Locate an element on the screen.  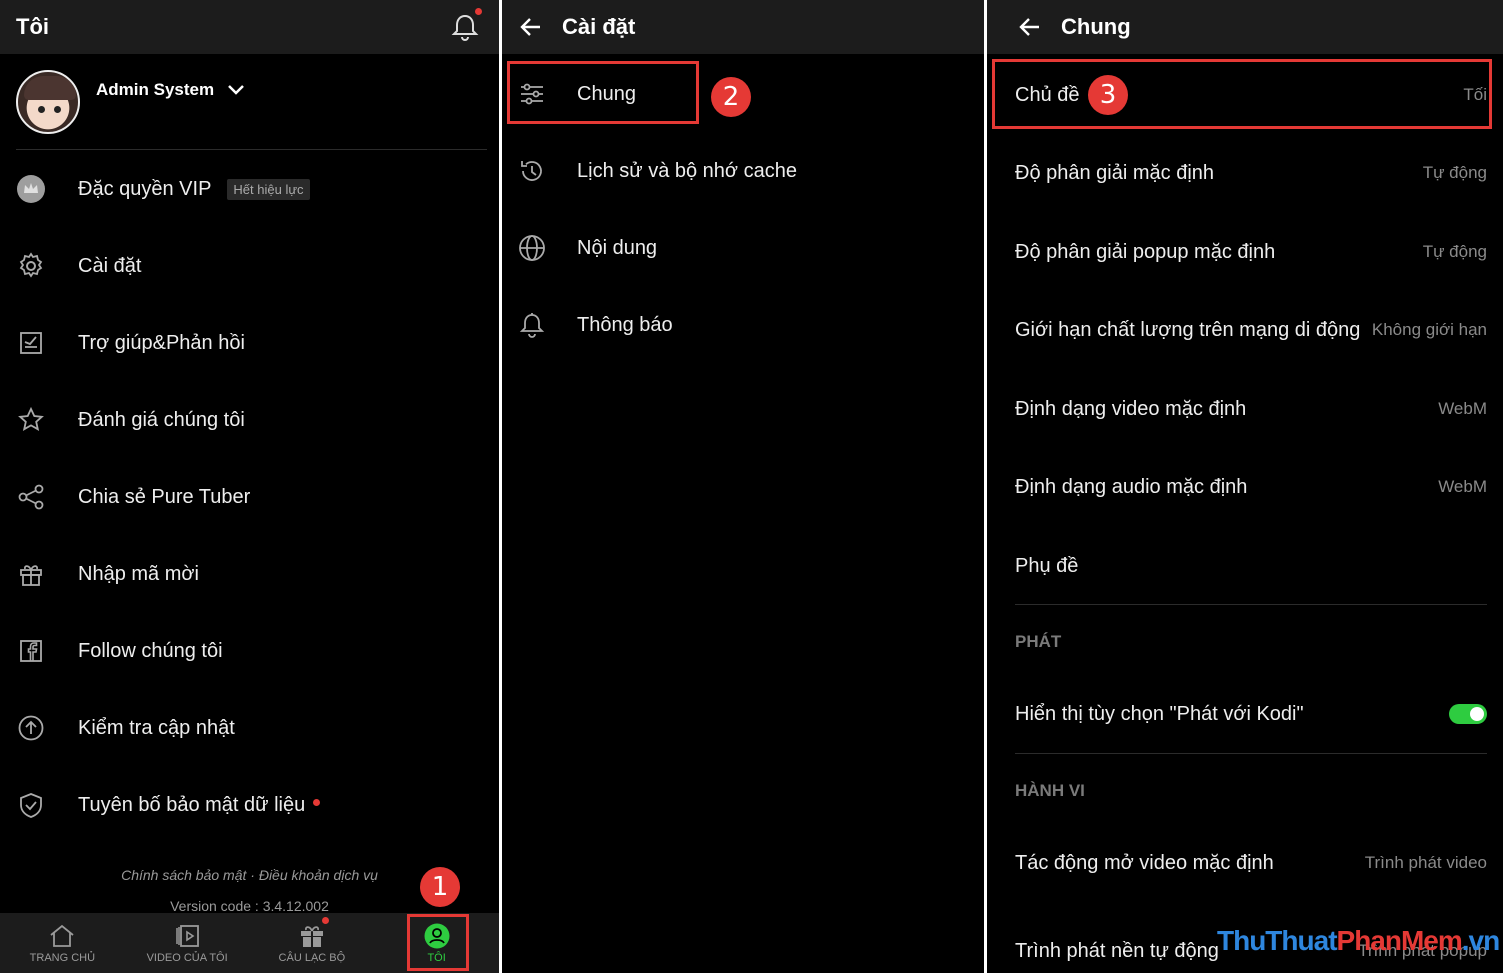
setting-label: Phụ đề is located at coordinates (1047, 565).